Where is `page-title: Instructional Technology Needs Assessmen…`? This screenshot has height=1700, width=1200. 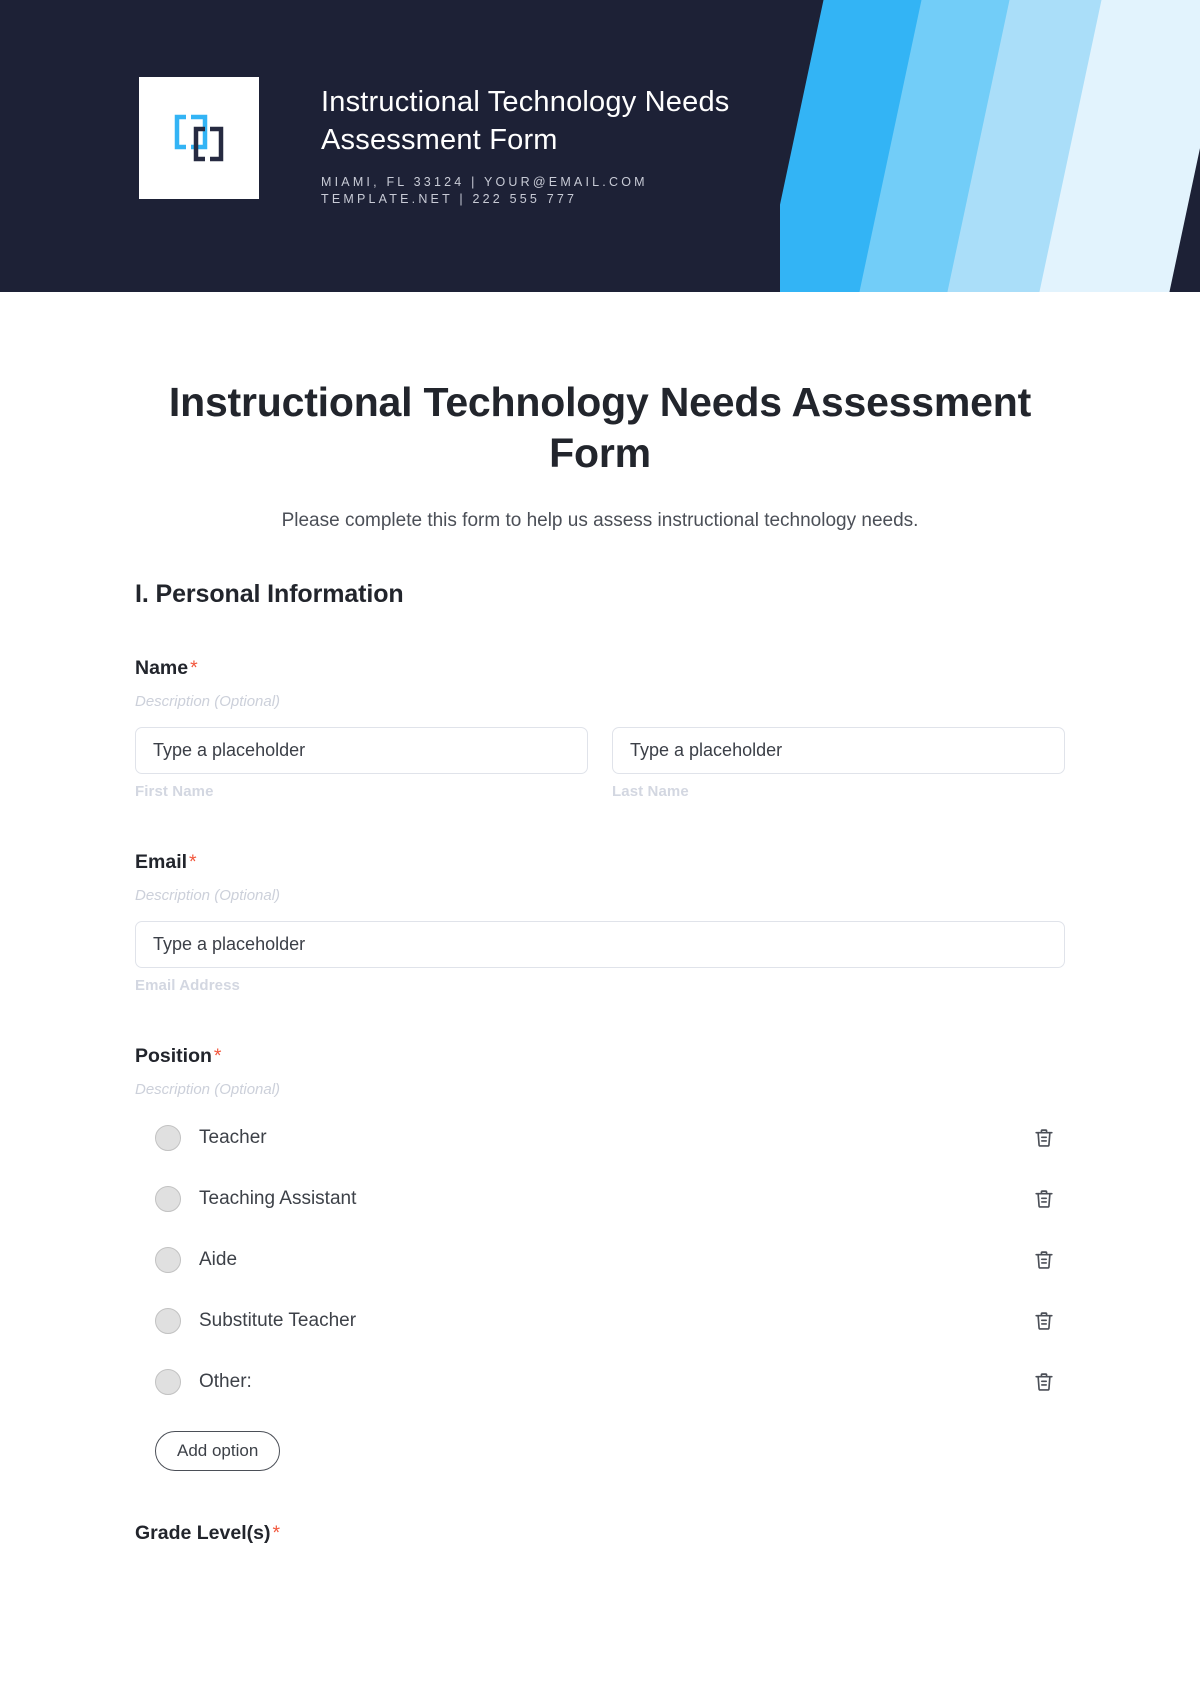
page-title: Instructional Technology Needs Assessmen… is located at coordinates (600, 427).